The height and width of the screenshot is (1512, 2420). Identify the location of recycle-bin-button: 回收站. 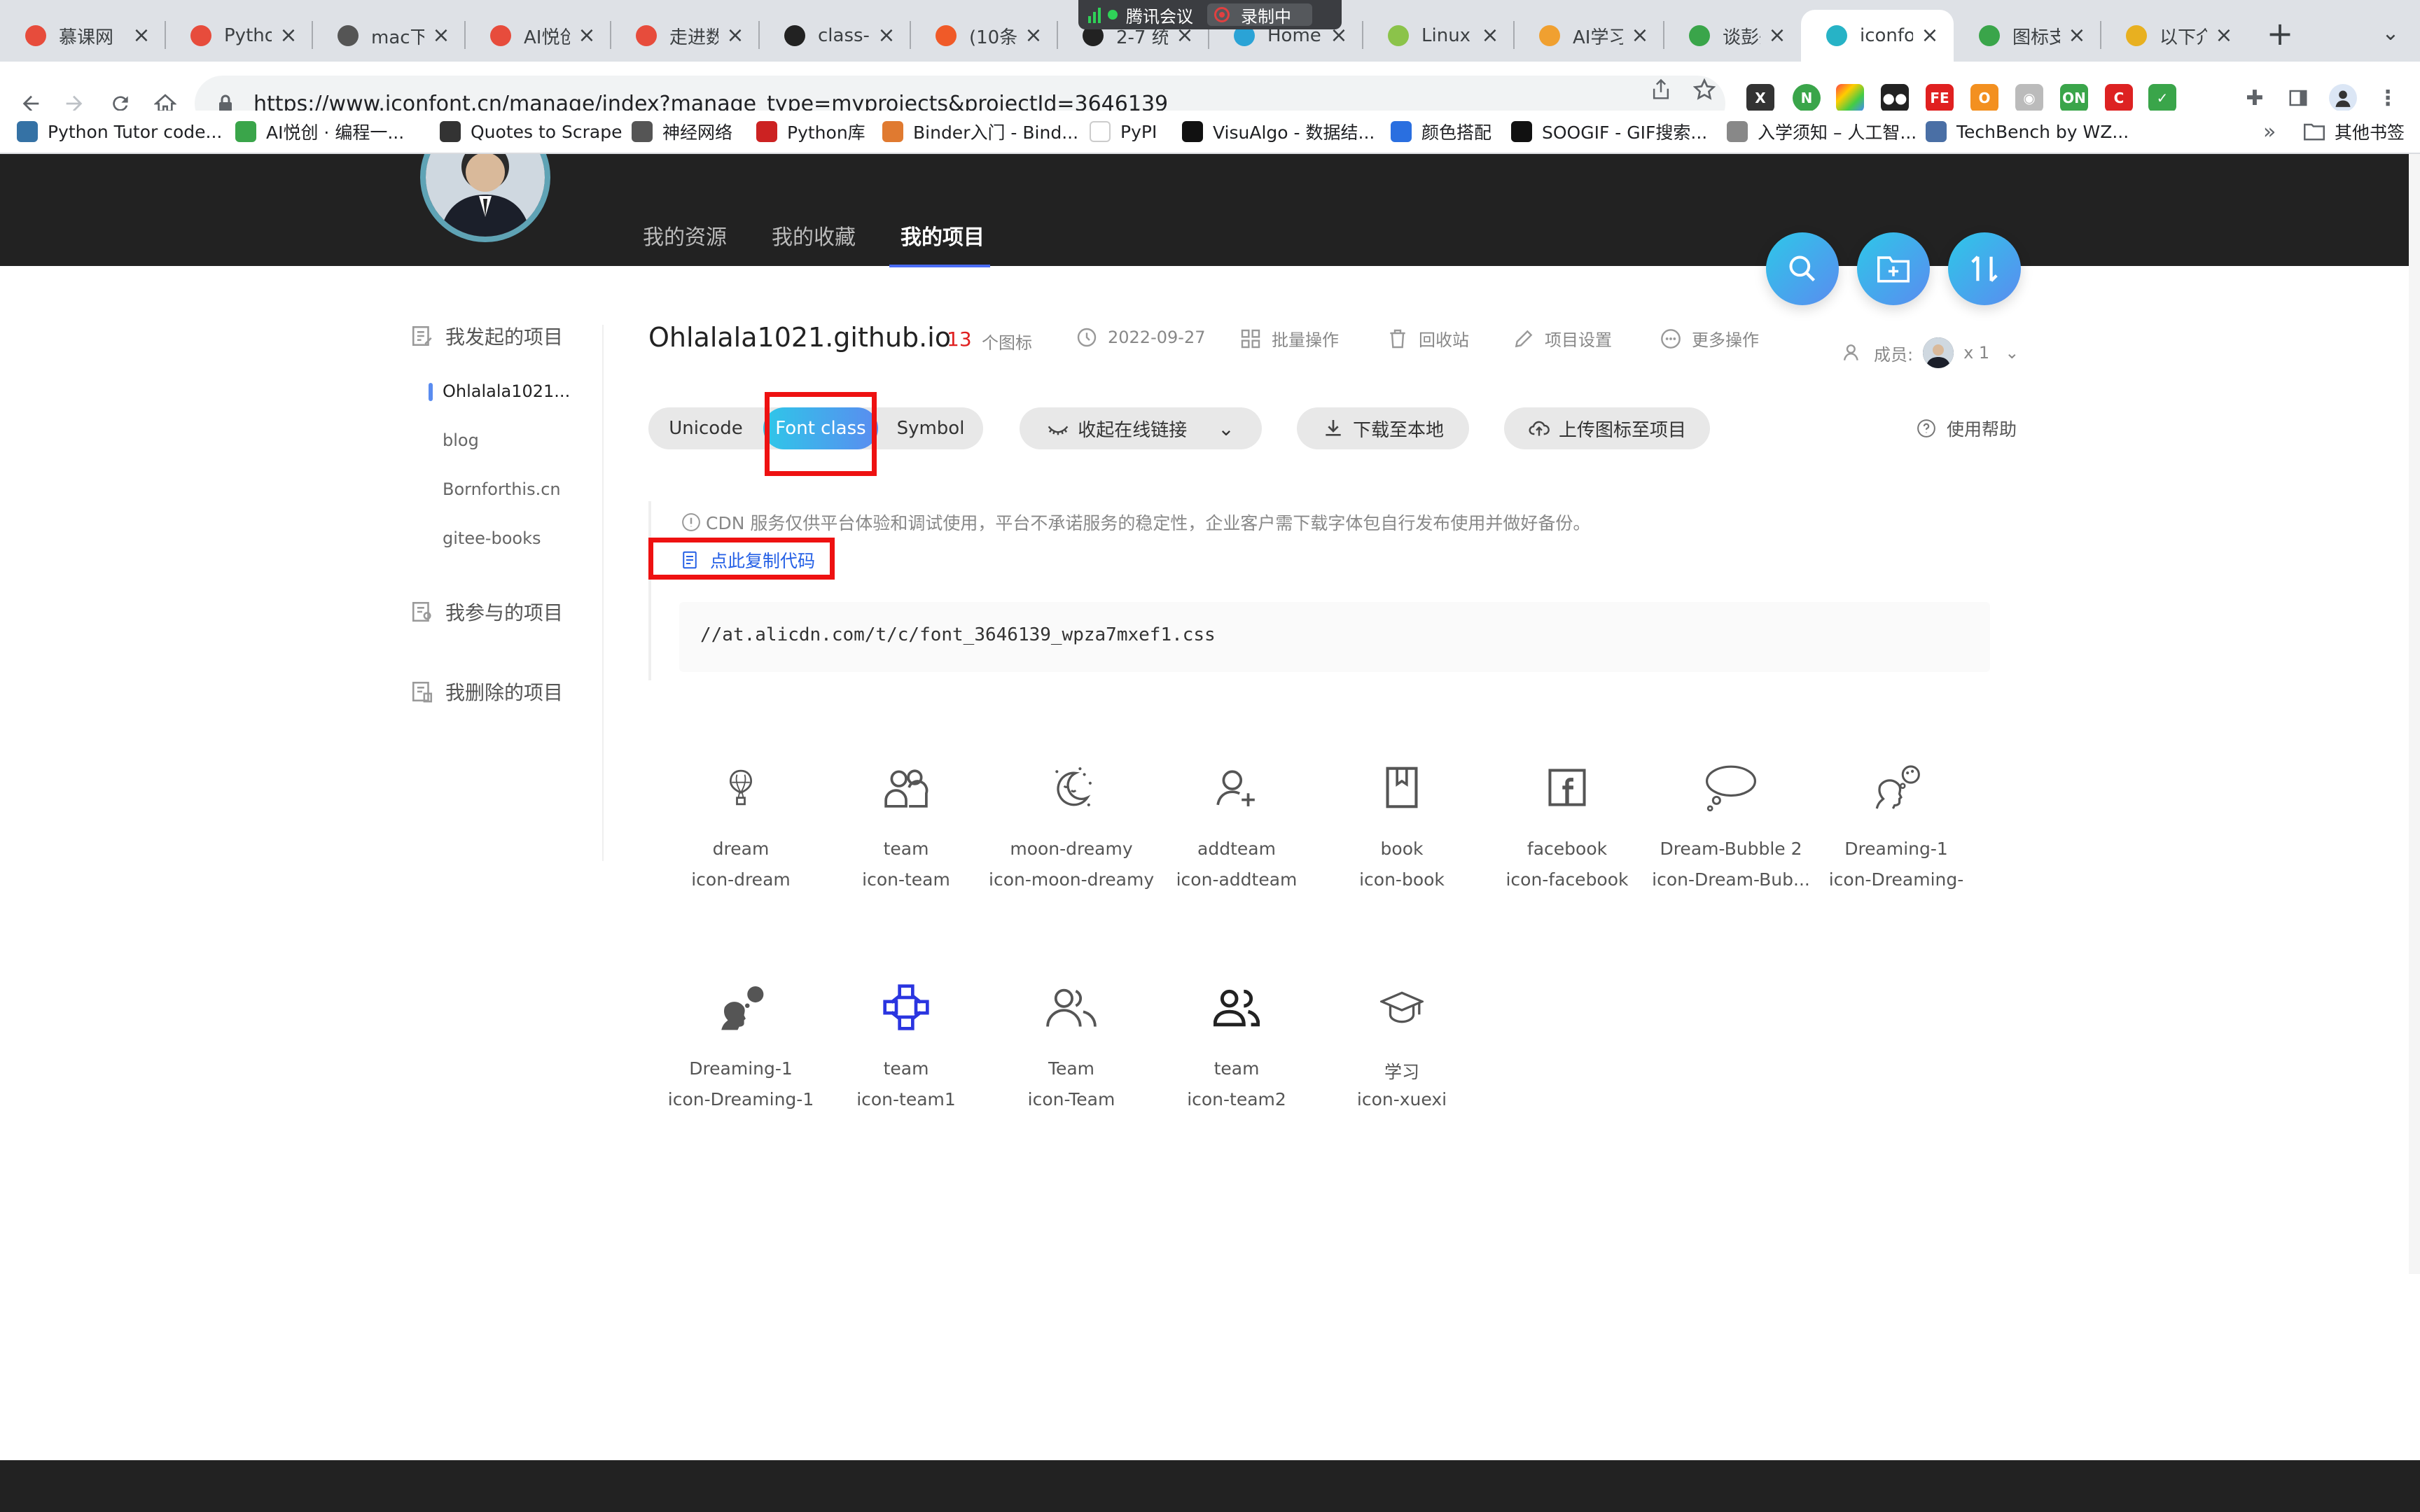
(1427, 338).